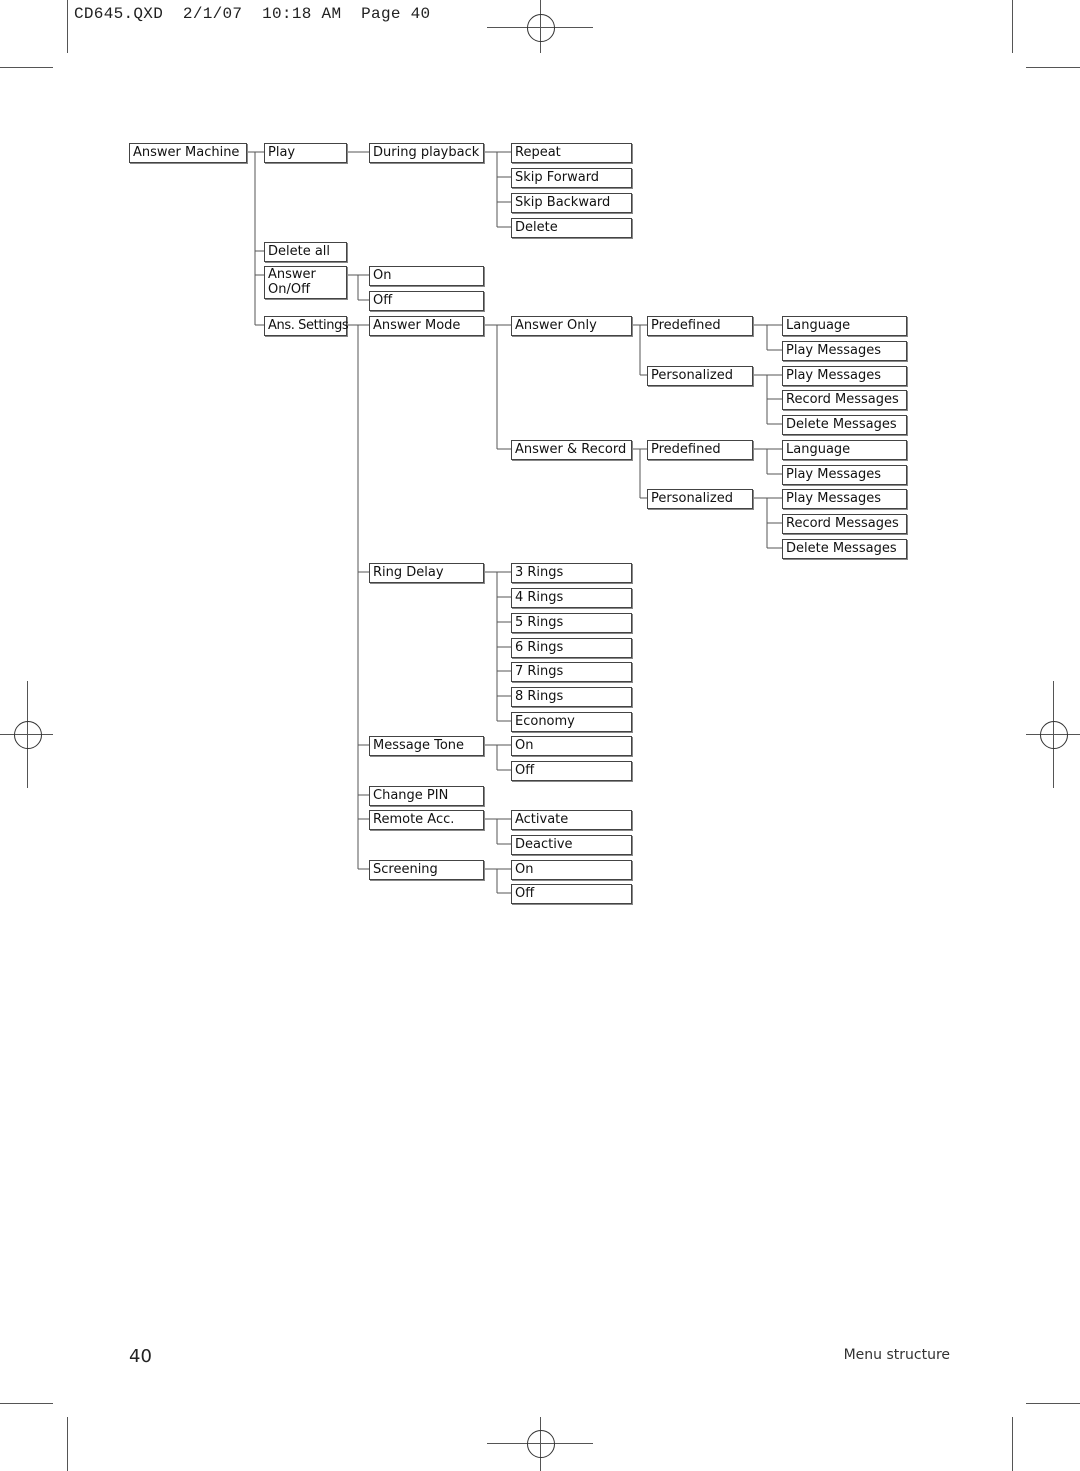 This screenshot has height=1471, width=1080. Describe the element at coordinates (571, 845) in the screenshot. I see `menu-node-deactive: Deactive` at that location.